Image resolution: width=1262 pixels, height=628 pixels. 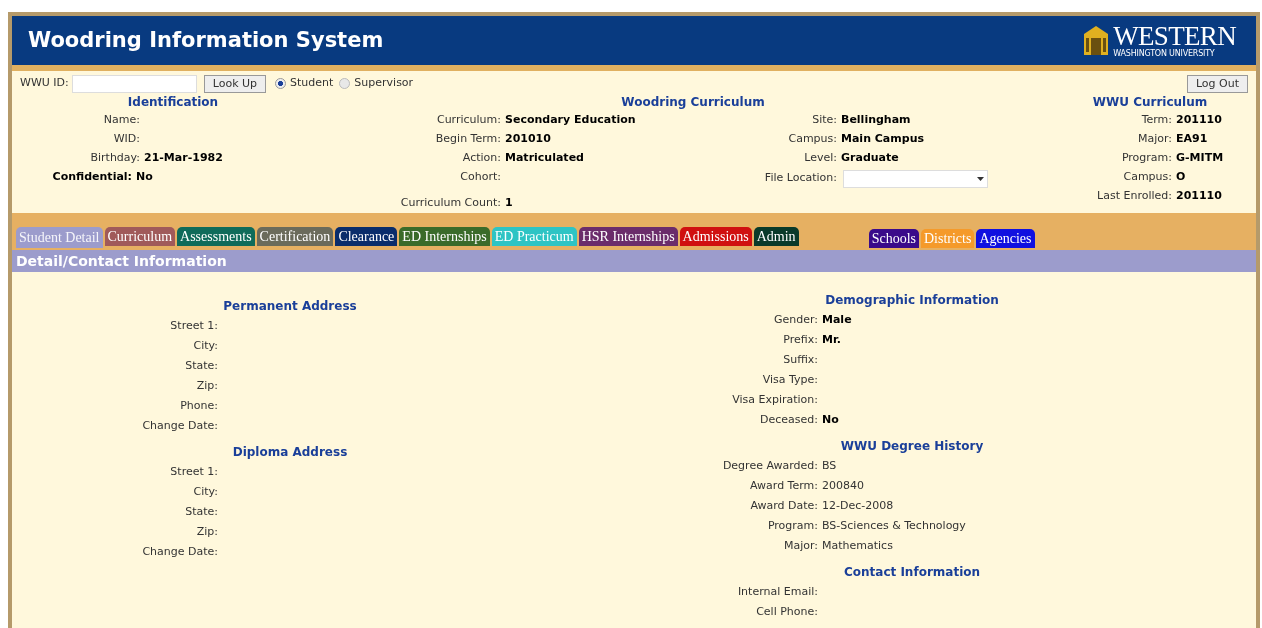 What do you see at coordinates (784, 505) in the screenshot?
I see `field-label: Award Date:` at bounding box center [784, 505].